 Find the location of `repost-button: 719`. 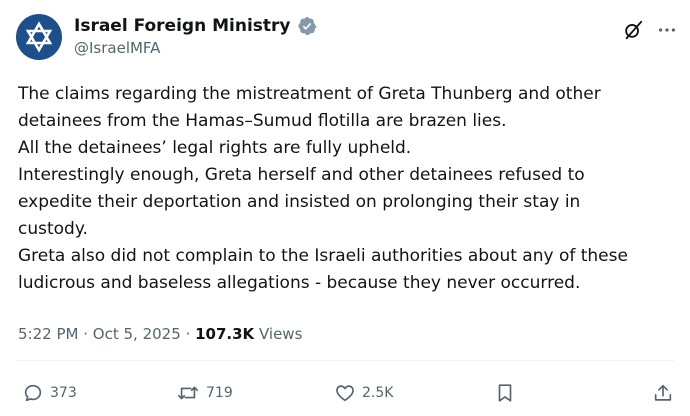

repost-button: 719 is located at coordinates (204, 393).